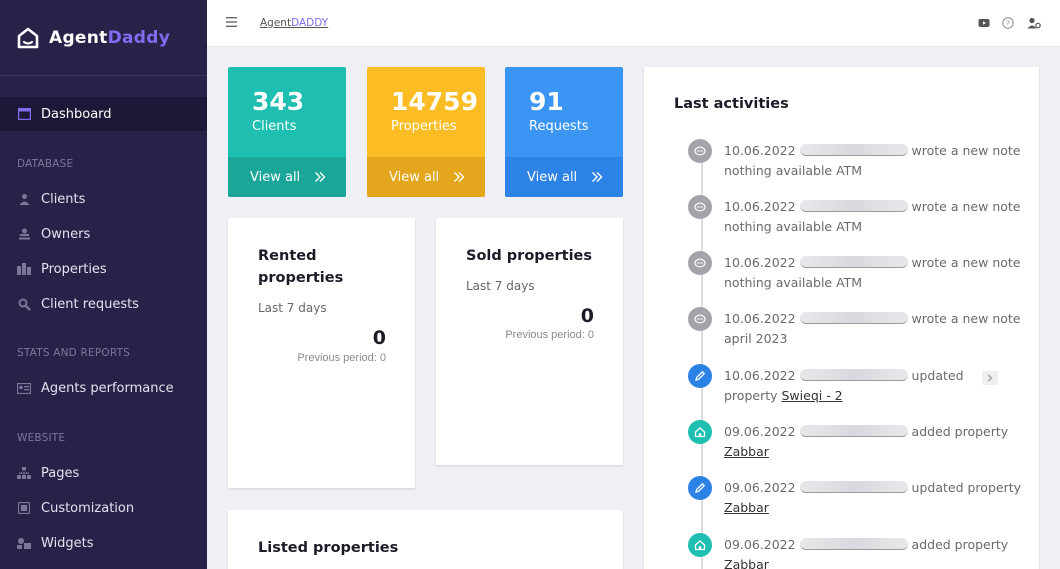 This screenshot has height=569, width=1060. What do you see at coordinates (700, 432) in the screenshot?
I see `home-icon` at bounding box center [700, 432].